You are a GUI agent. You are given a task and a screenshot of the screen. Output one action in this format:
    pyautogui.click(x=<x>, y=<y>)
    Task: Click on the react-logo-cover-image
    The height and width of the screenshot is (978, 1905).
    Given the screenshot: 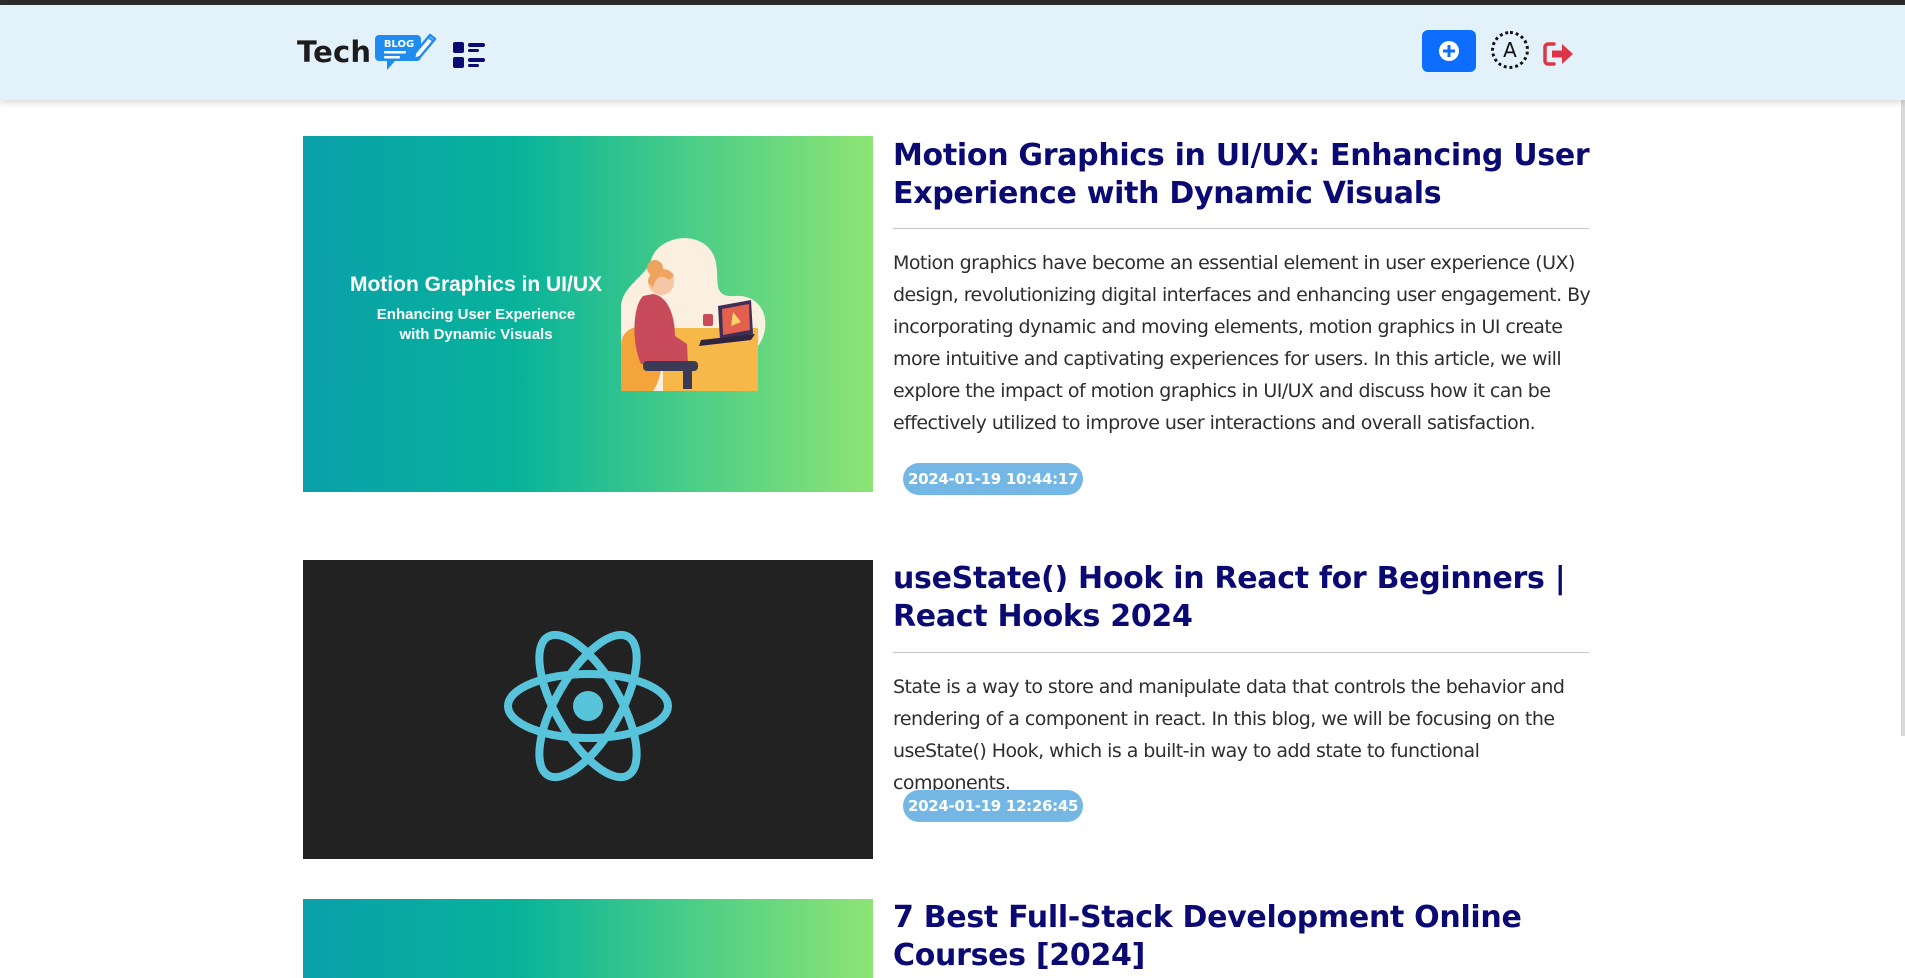 What is the action you would take?
    pyautogui.click(x=588, y=709)
    